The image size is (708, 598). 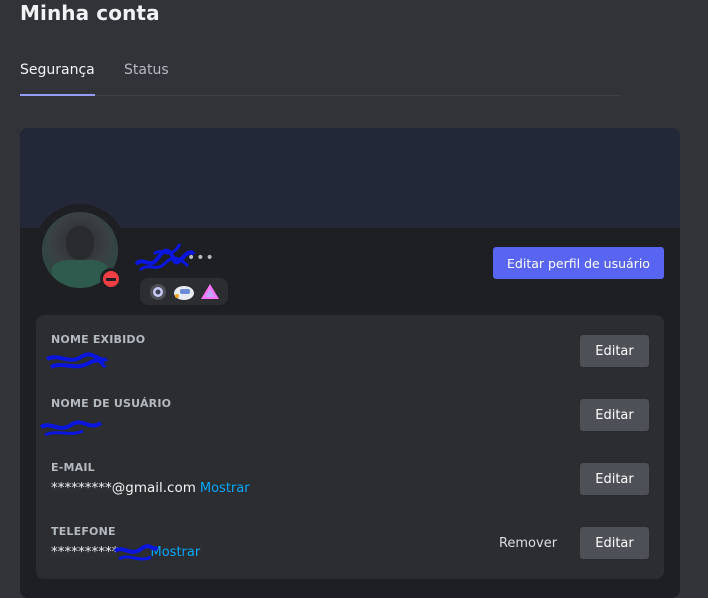 I want to click on edit-profile-button: Editar perfil de usuário, so click(x=578, y=263).